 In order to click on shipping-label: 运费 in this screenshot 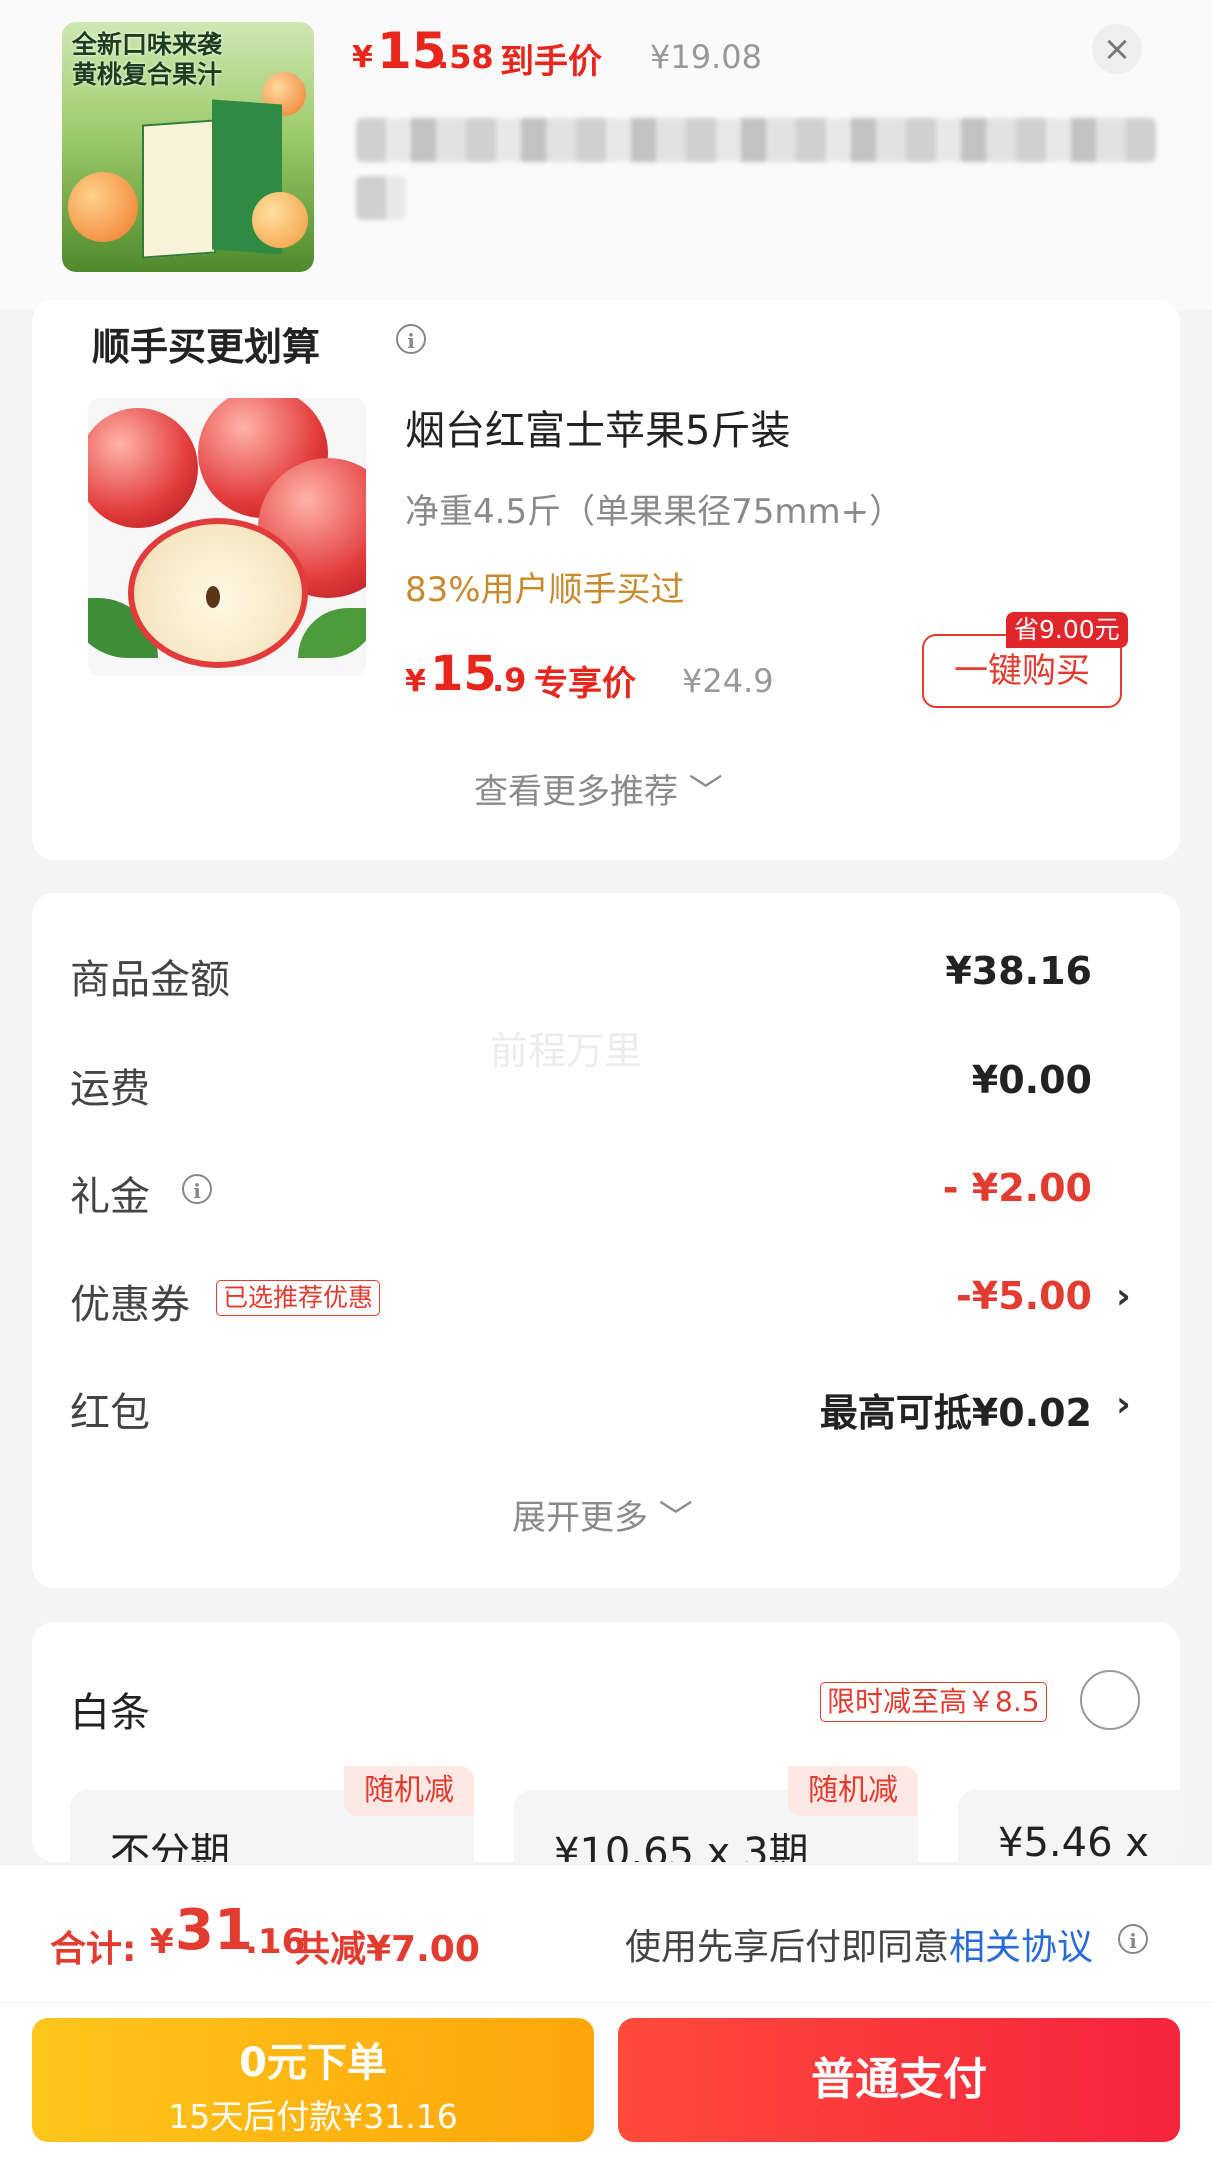, I will do `click(110, 1089)`.